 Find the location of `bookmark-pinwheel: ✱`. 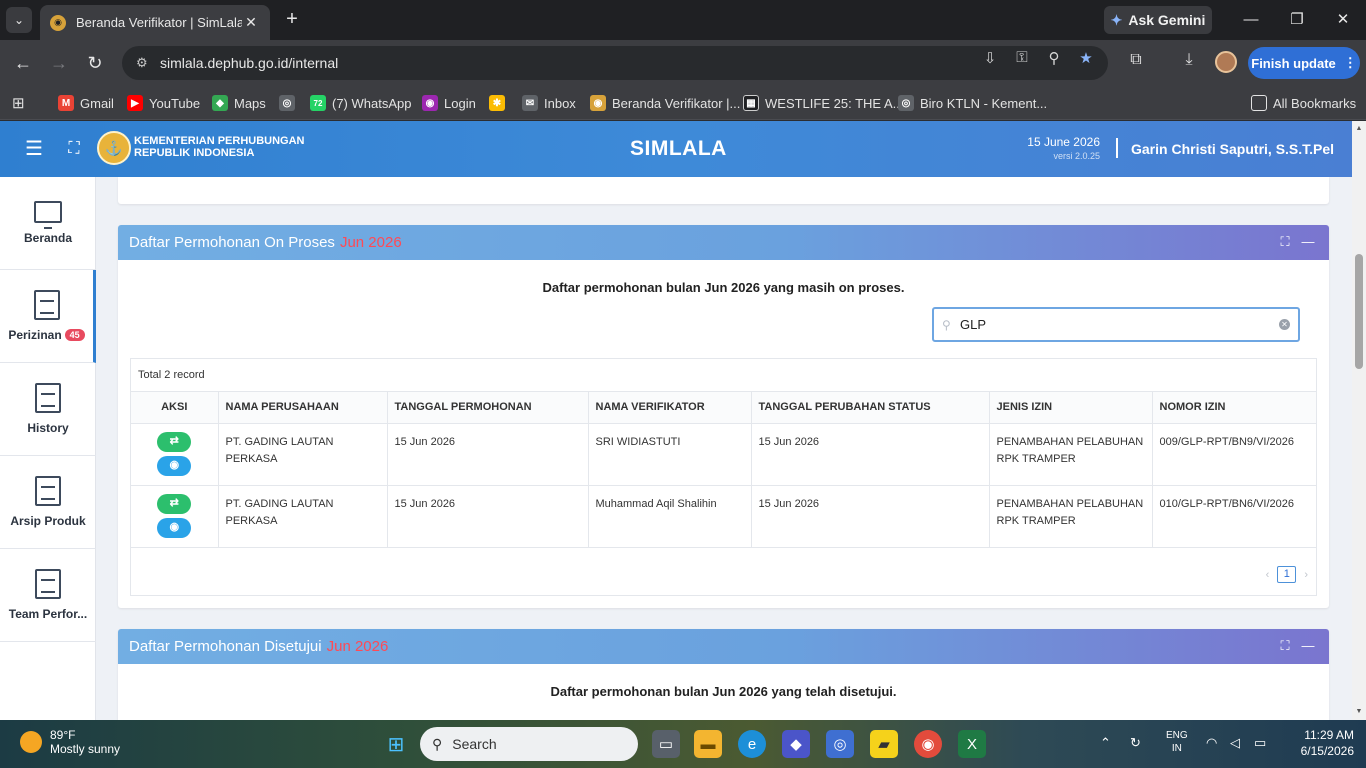

bookmark-pinwheel: ✱ is located at coordinates (497, 103).